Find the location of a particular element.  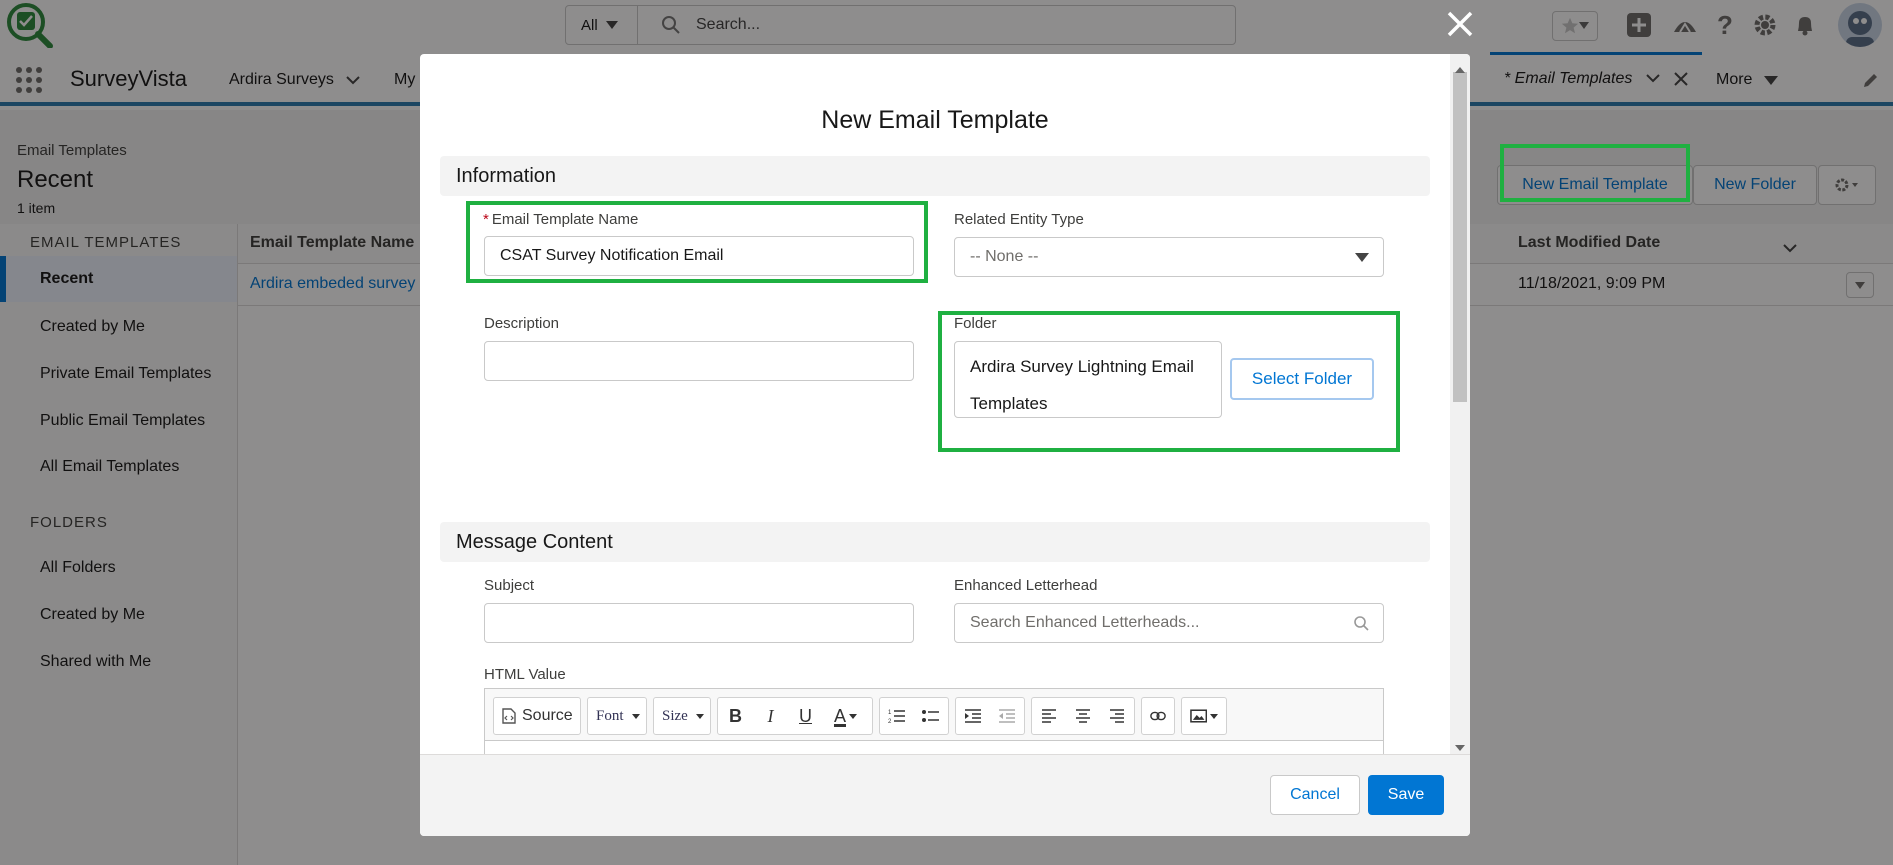

link-button is located at coordinates (1158, 716).